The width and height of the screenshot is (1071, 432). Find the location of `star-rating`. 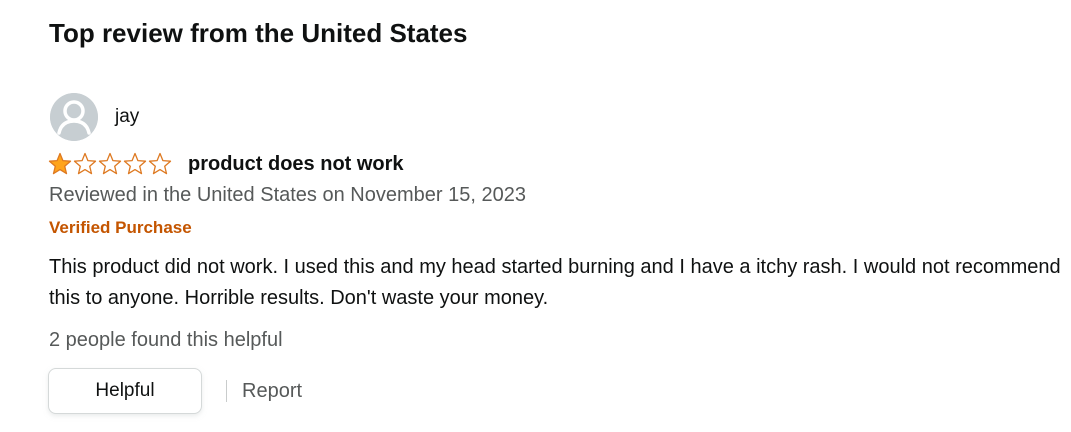

star-rating is located at coordinates (110, 164).